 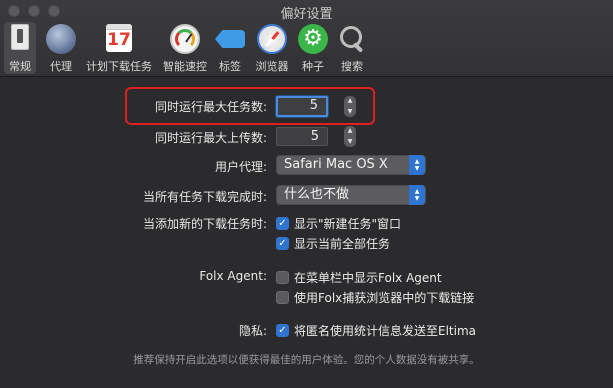 I want to click on show-new-task-window-checkbox: ✓ 显示"新建任务"窗口, so click(x=338, y=223).